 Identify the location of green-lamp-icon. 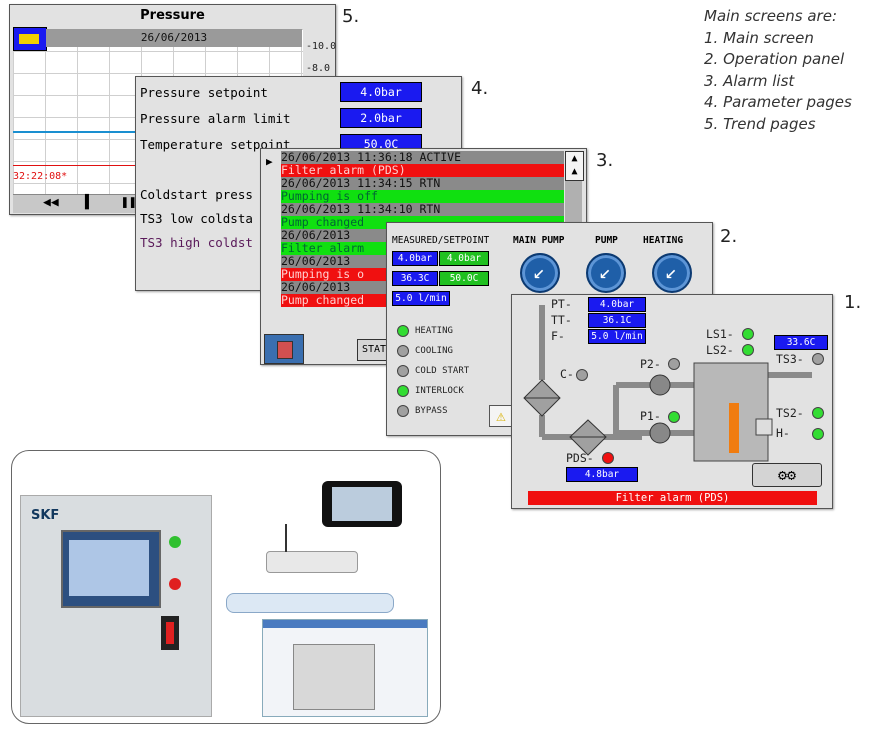
(175, 542).